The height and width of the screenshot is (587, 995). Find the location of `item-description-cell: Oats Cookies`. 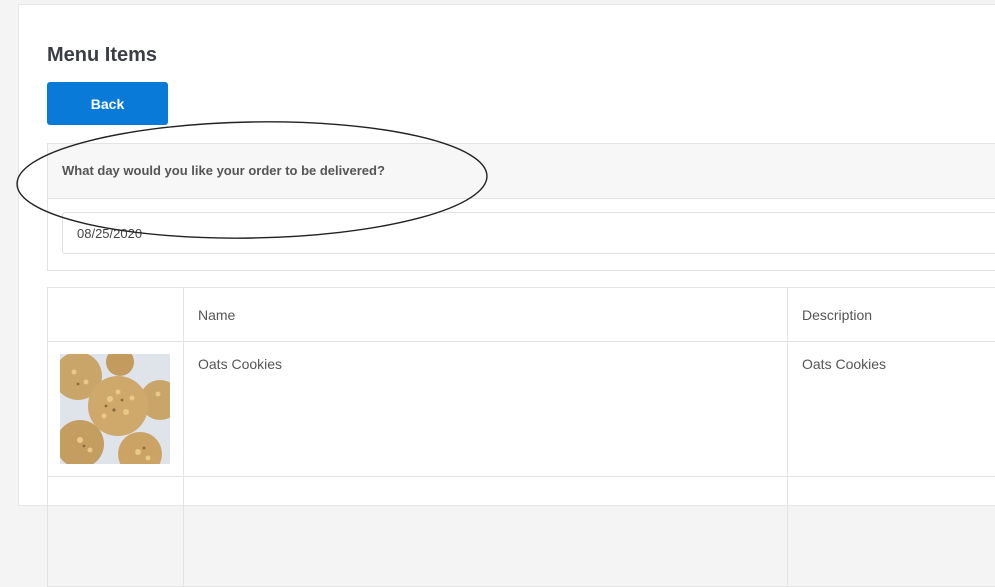

item-description-cell: Oats Cookies is located at coordinates (891, 409).